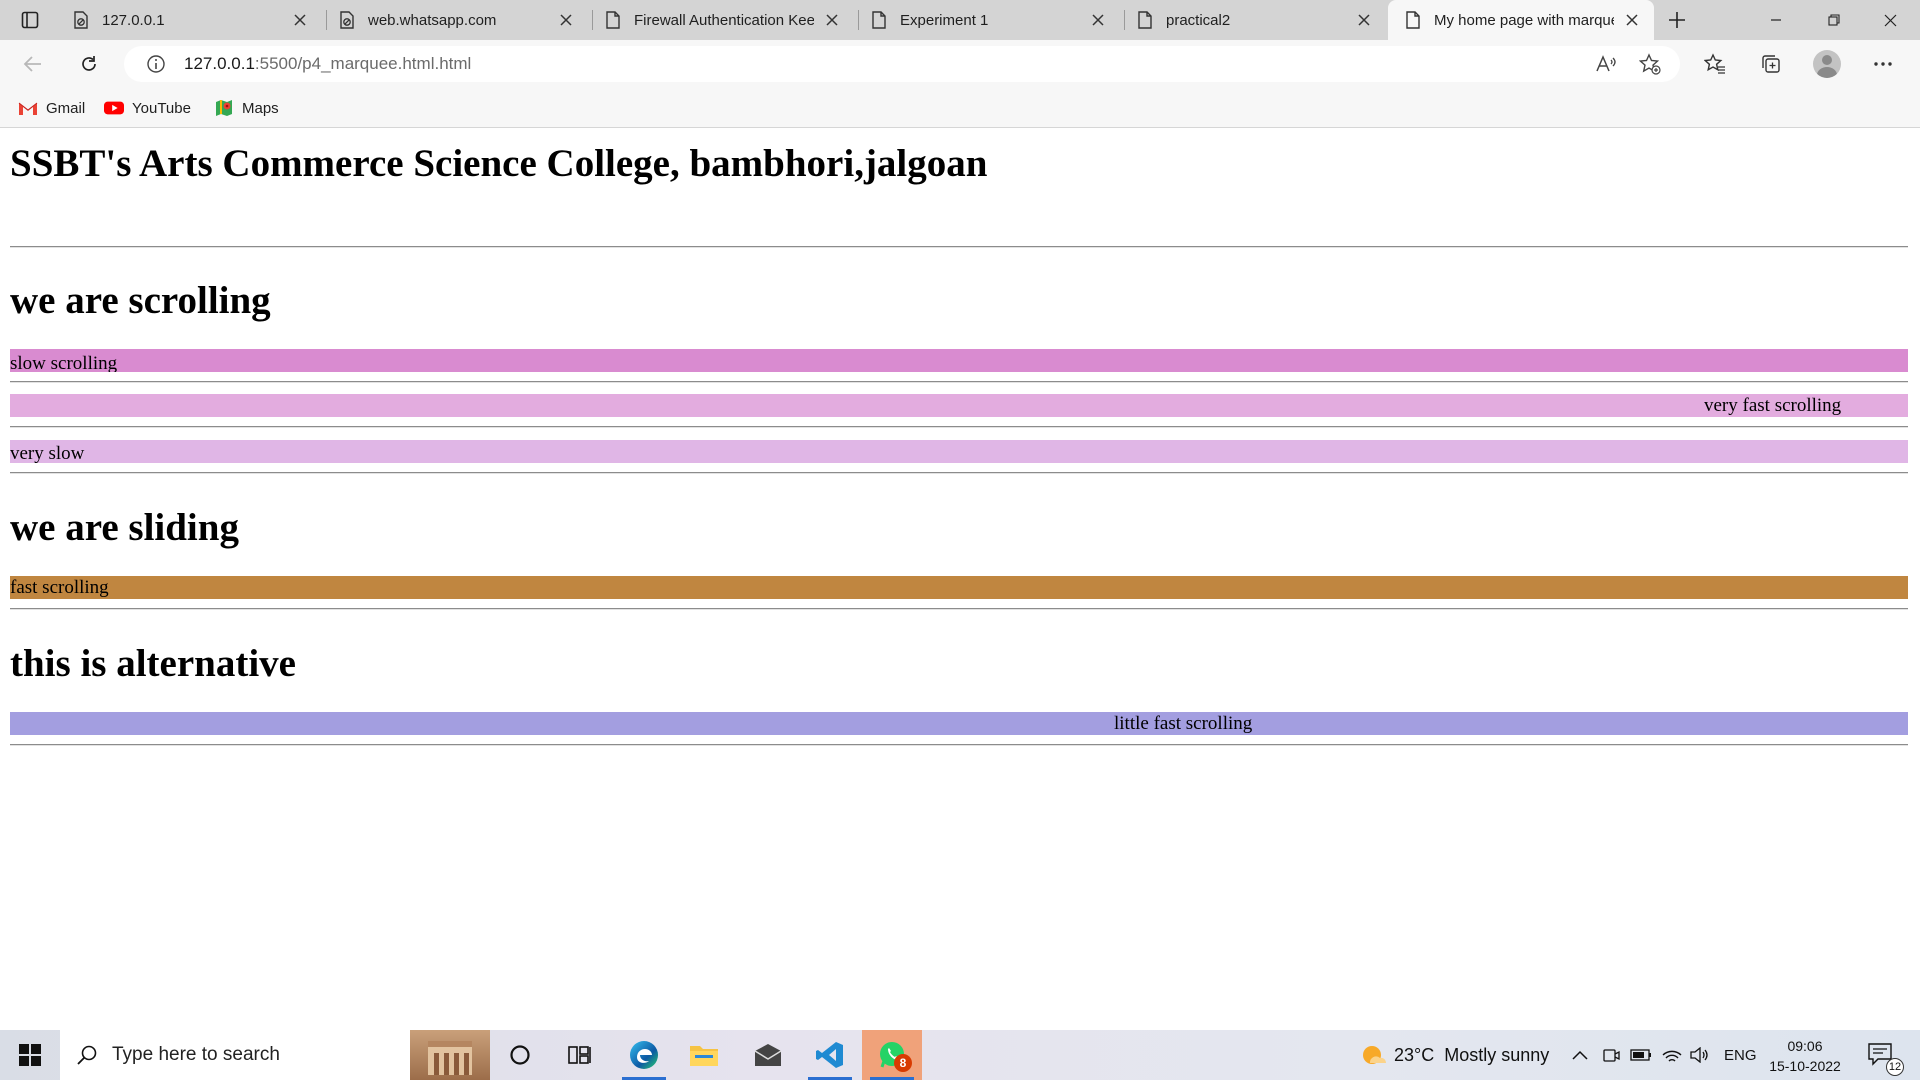 This screenshot has width=1920, height=1080. Describe the element at coordinates (1414, 1054) in the screenshot. I see `weather-temp: 23°C` at that location.